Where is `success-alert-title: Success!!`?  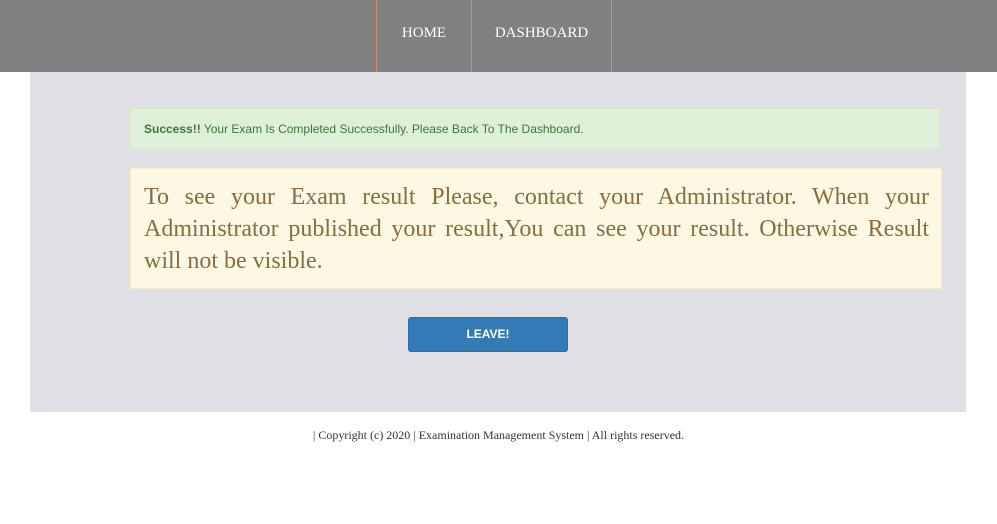
success-alert-title: Success!! is located at coordinates (172, 129).